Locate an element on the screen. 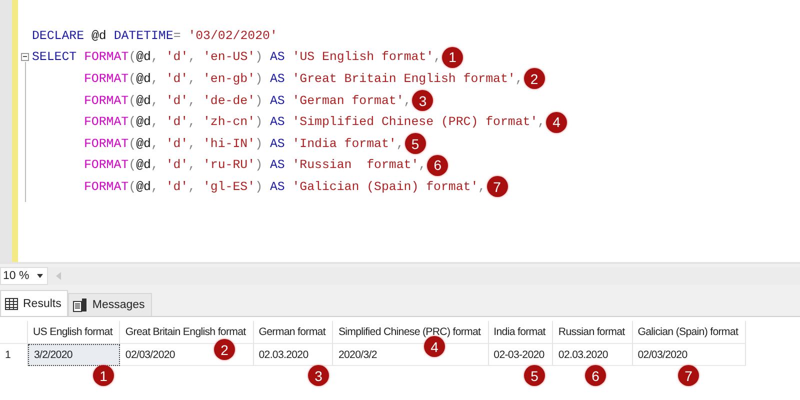 This screenshot has width=800, height=400. column-header: Galician (Spain) format is located at coordinates (689, 332).